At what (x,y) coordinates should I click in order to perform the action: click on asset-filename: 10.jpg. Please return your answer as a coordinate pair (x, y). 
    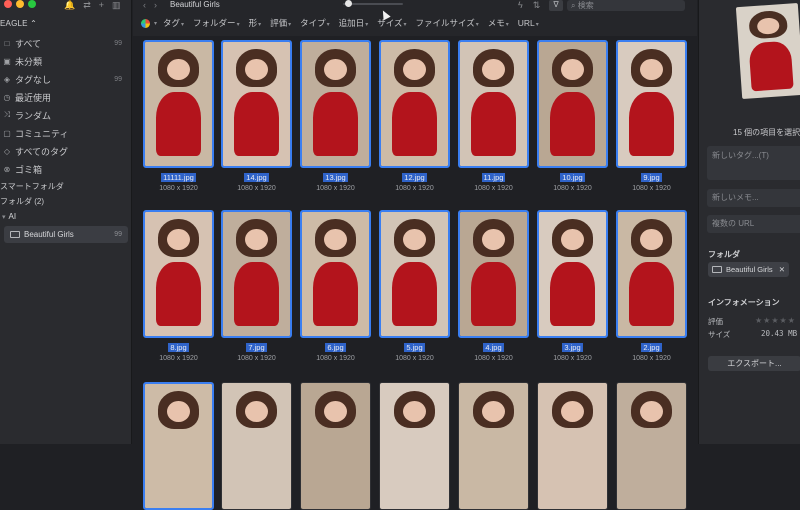
    Looking at the image, I should click on (572, 177).